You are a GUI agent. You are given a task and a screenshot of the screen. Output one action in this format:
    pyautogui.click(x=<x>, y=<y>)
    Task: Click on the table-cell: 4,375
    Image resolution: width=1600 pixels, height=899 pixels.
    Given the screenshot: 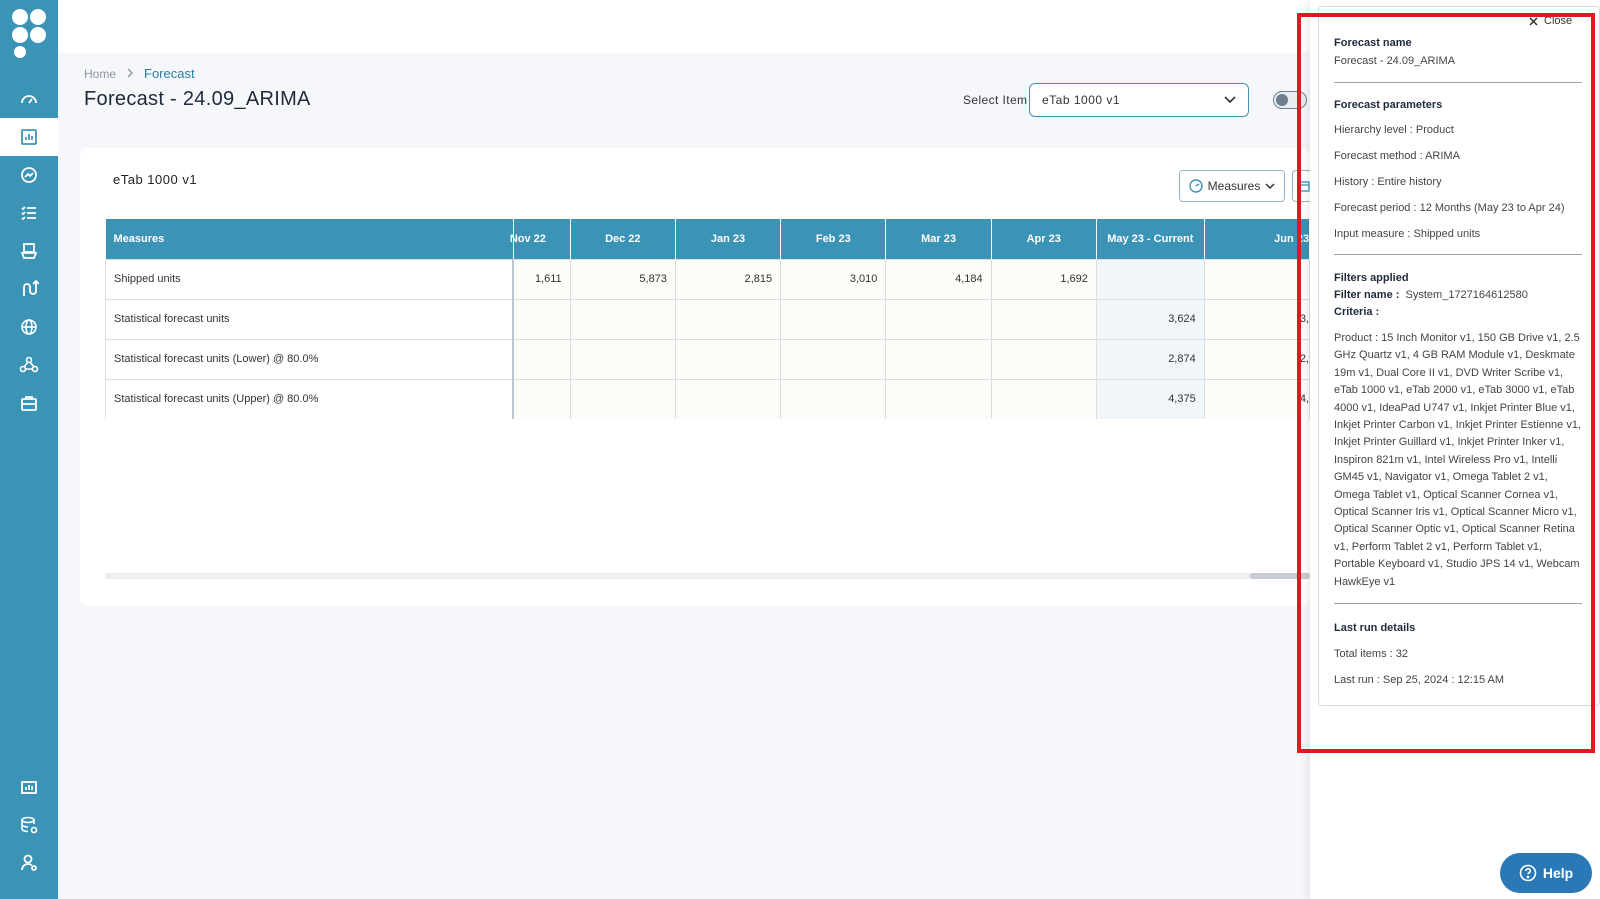 What is the action you would take?
    pyautogui.click(x=1150, y=398)
    